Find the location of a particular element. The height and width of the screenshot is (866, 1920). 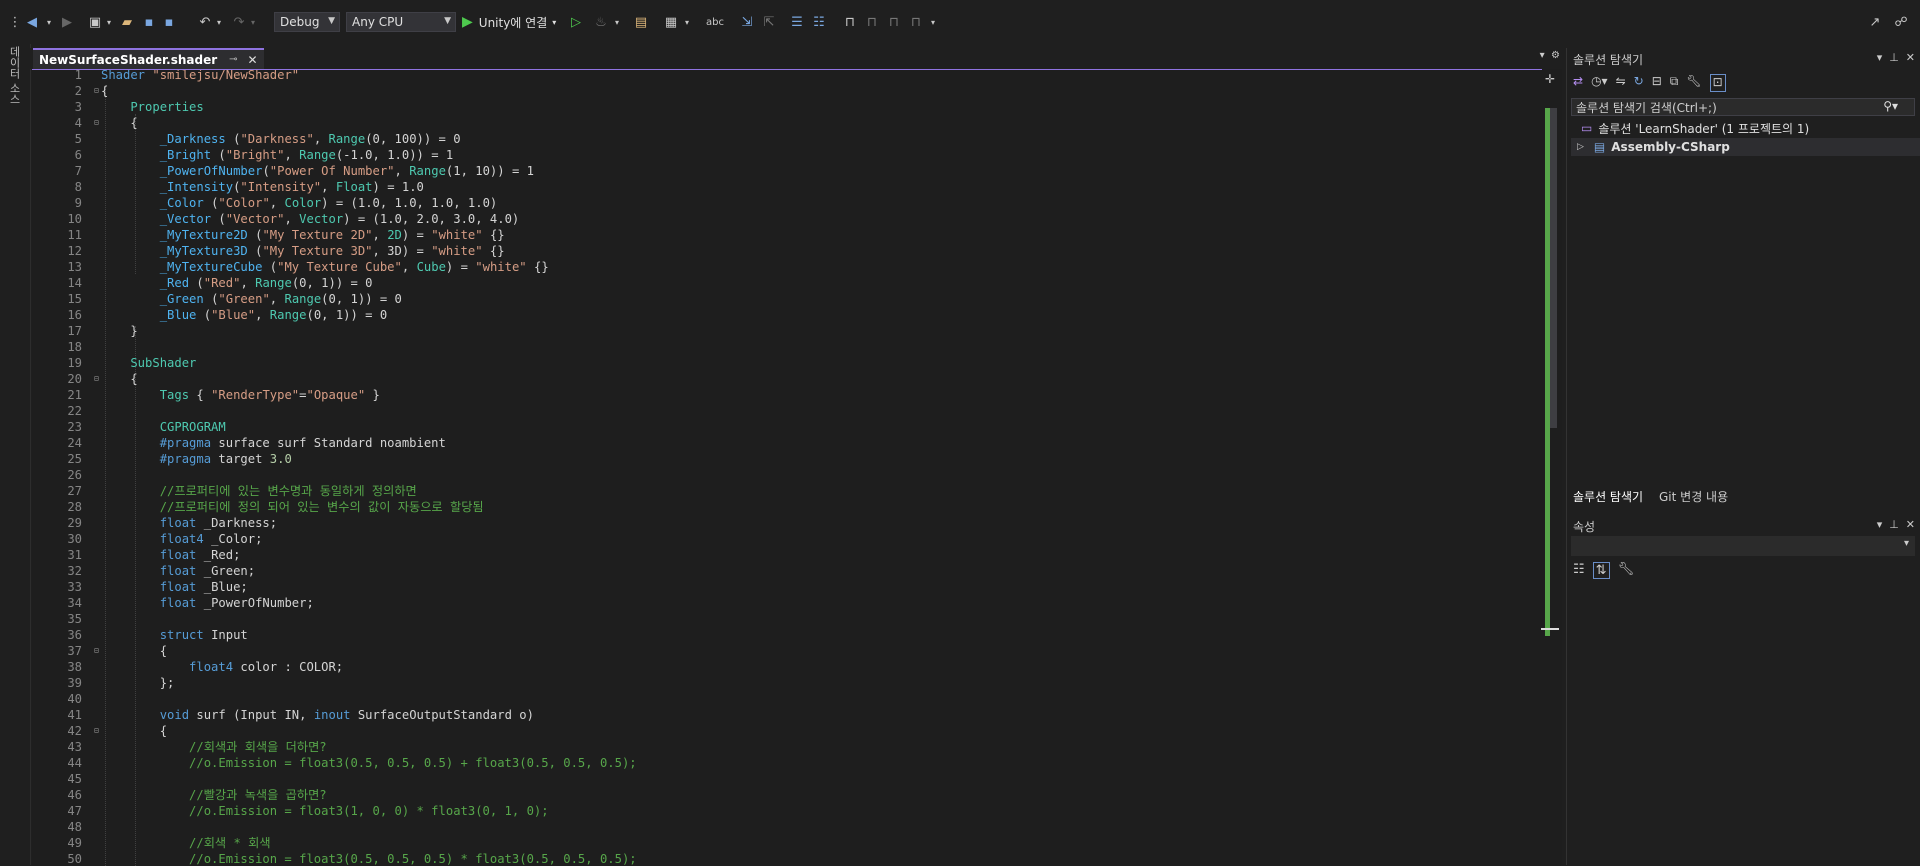

code-line: 25 #pragma target 3.0 is located at coordinates (782, 459).